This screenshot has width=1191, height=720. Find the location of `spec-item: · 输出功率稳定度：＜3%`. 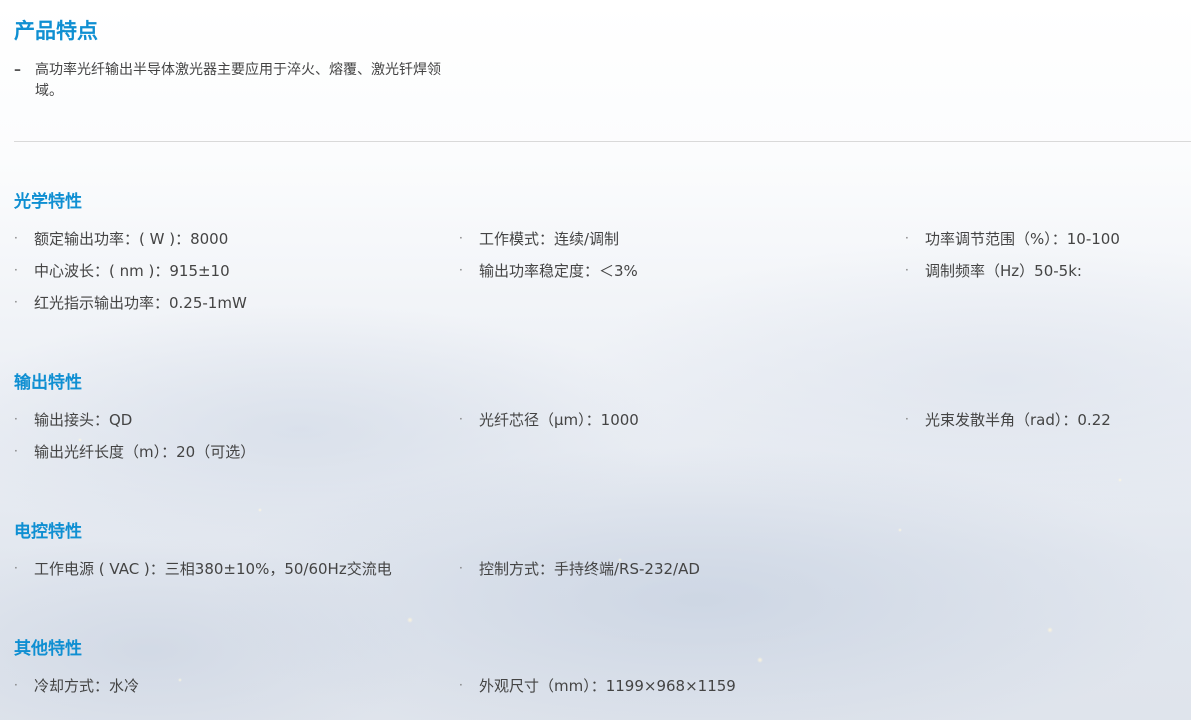

spec-item: · 输出功率稳定度：＜3% is located at coordinates (548, 270).